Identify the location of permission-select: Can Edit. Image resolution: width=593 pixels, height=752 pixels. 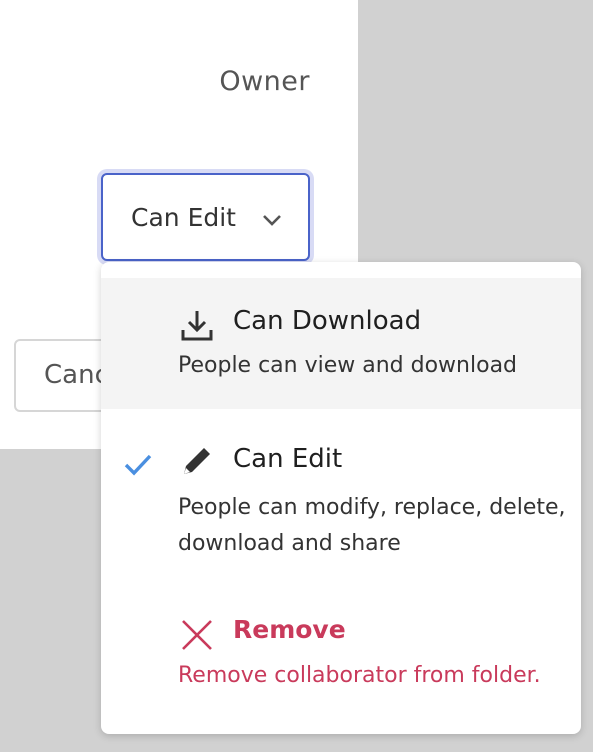
(205, 217).